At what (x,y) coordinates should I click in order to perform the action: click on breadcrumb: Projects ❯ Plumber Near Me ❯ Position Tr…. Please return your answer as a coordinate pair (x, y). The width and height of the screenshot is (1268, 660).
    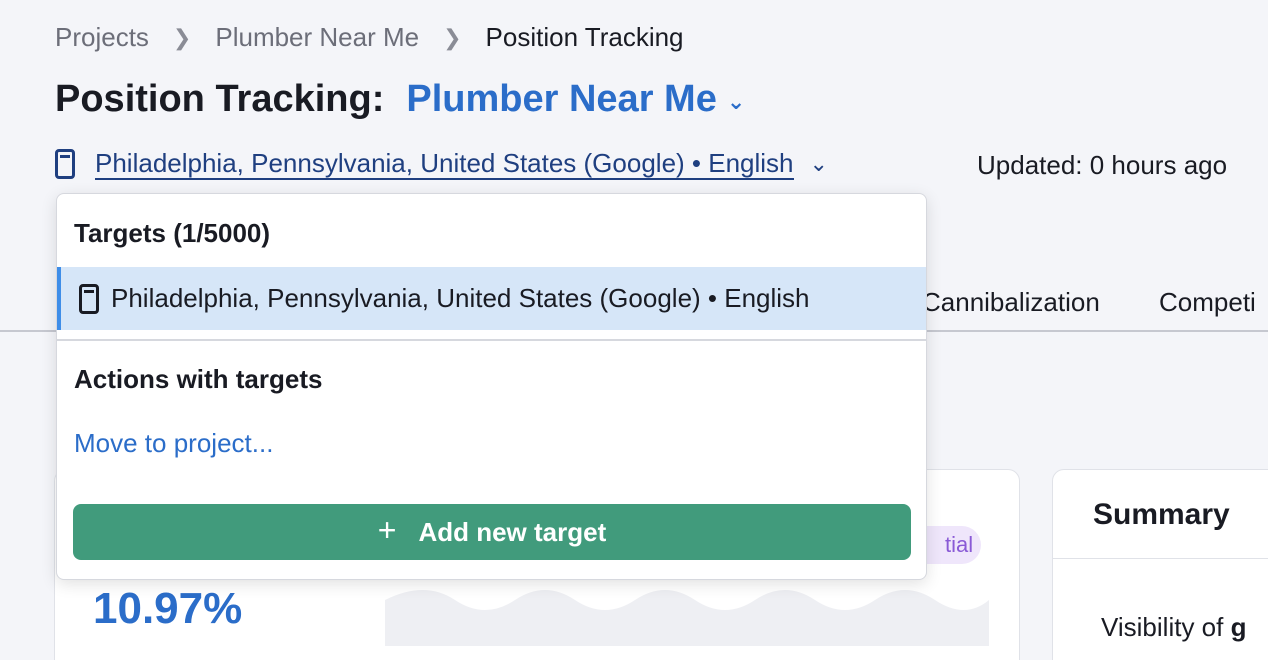
    Looking at the image, I should click on (369, 37).